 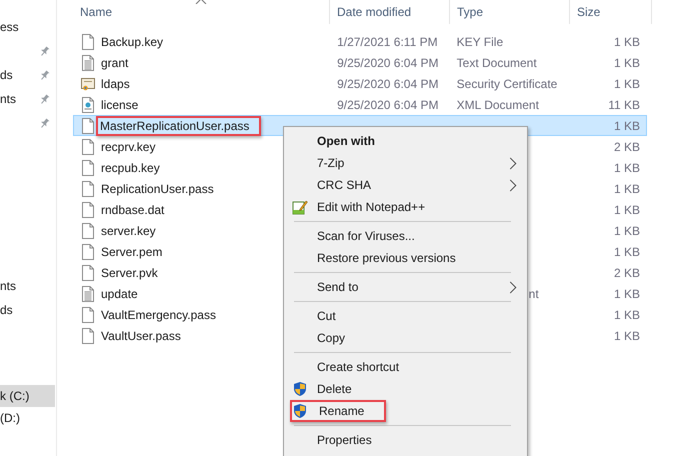 What do you see at coordinates (611, 12) in the screenshot?
I see `column-header: Size` at bounding box center [611, 12].